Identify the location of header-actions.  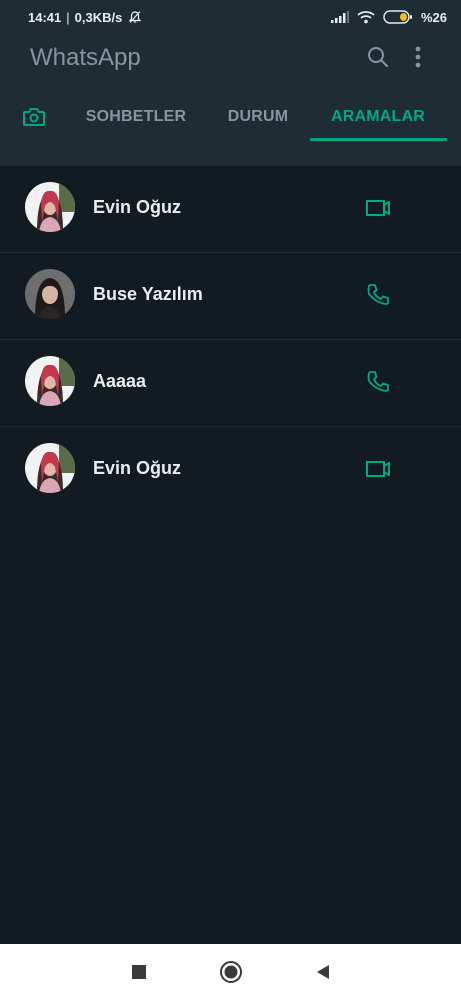
(394, 57).